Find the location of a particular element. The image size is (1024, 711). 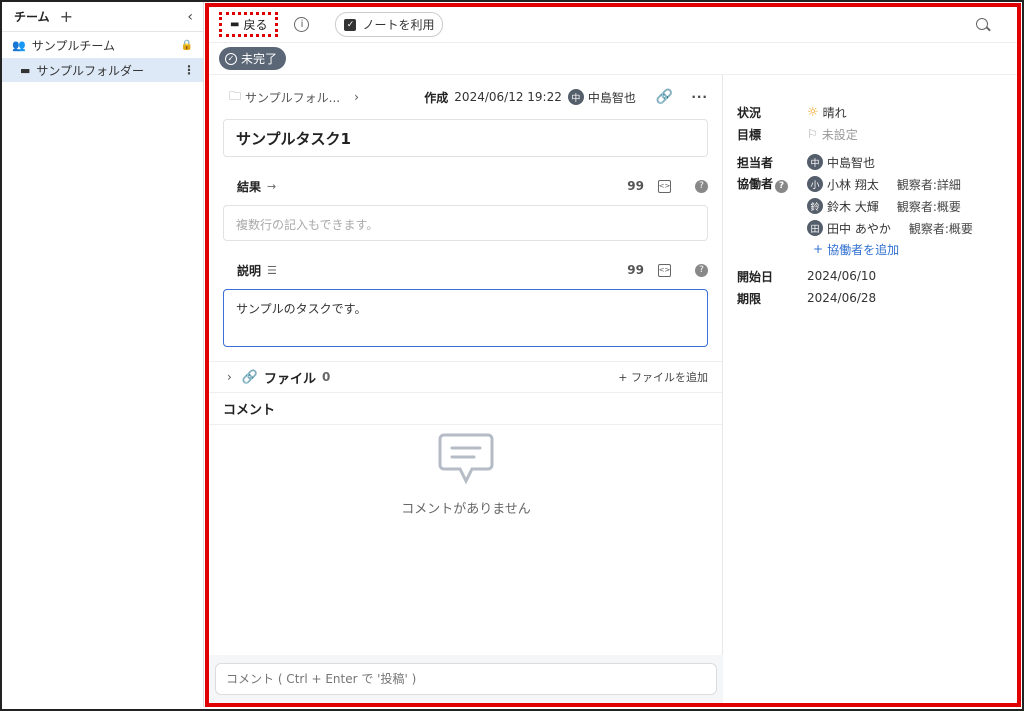

plus-icon: + is located at coordinates (818, 249).